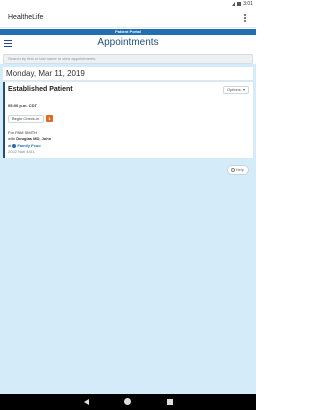  What do you see at coordinates (11, 132) in the screenshot?
I see `for-prefix: For` at bounding box center [11, 132].